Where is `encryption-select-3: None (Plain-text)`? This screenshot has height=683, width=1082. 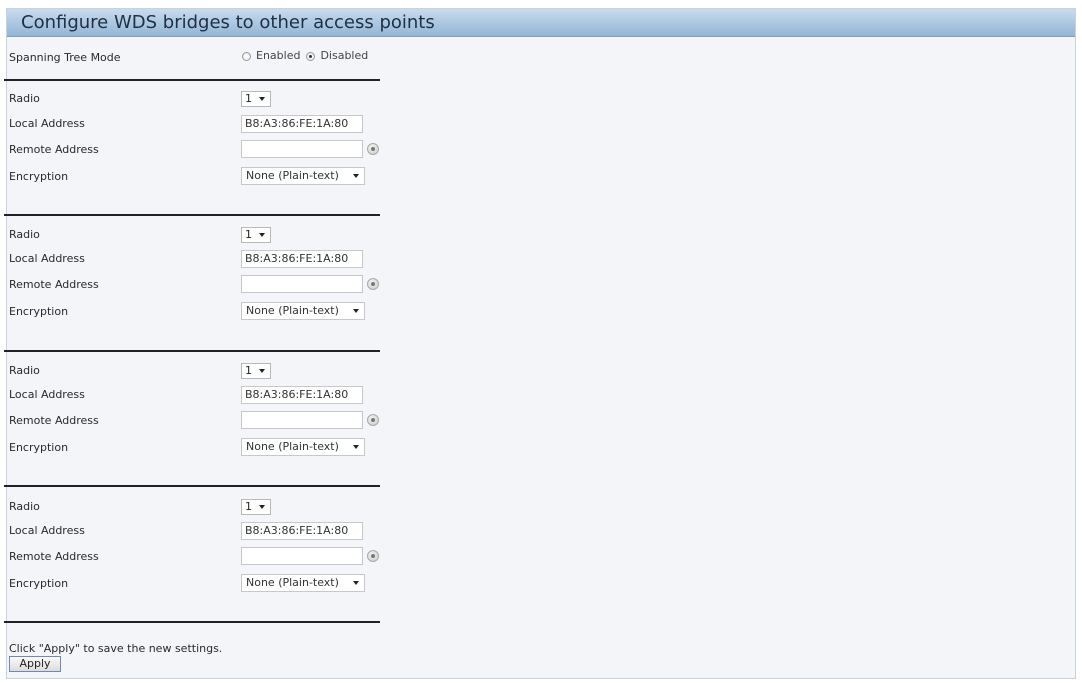
encryption-select-3: None (Plain-text) is located at coordinates (303, 447).